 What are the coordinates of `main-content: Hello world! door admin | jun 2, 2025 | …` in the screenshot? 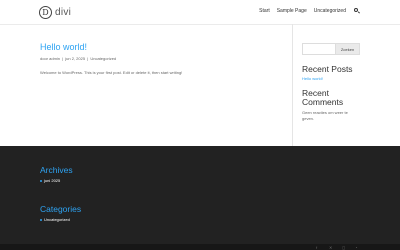 It's located at (160, 58).